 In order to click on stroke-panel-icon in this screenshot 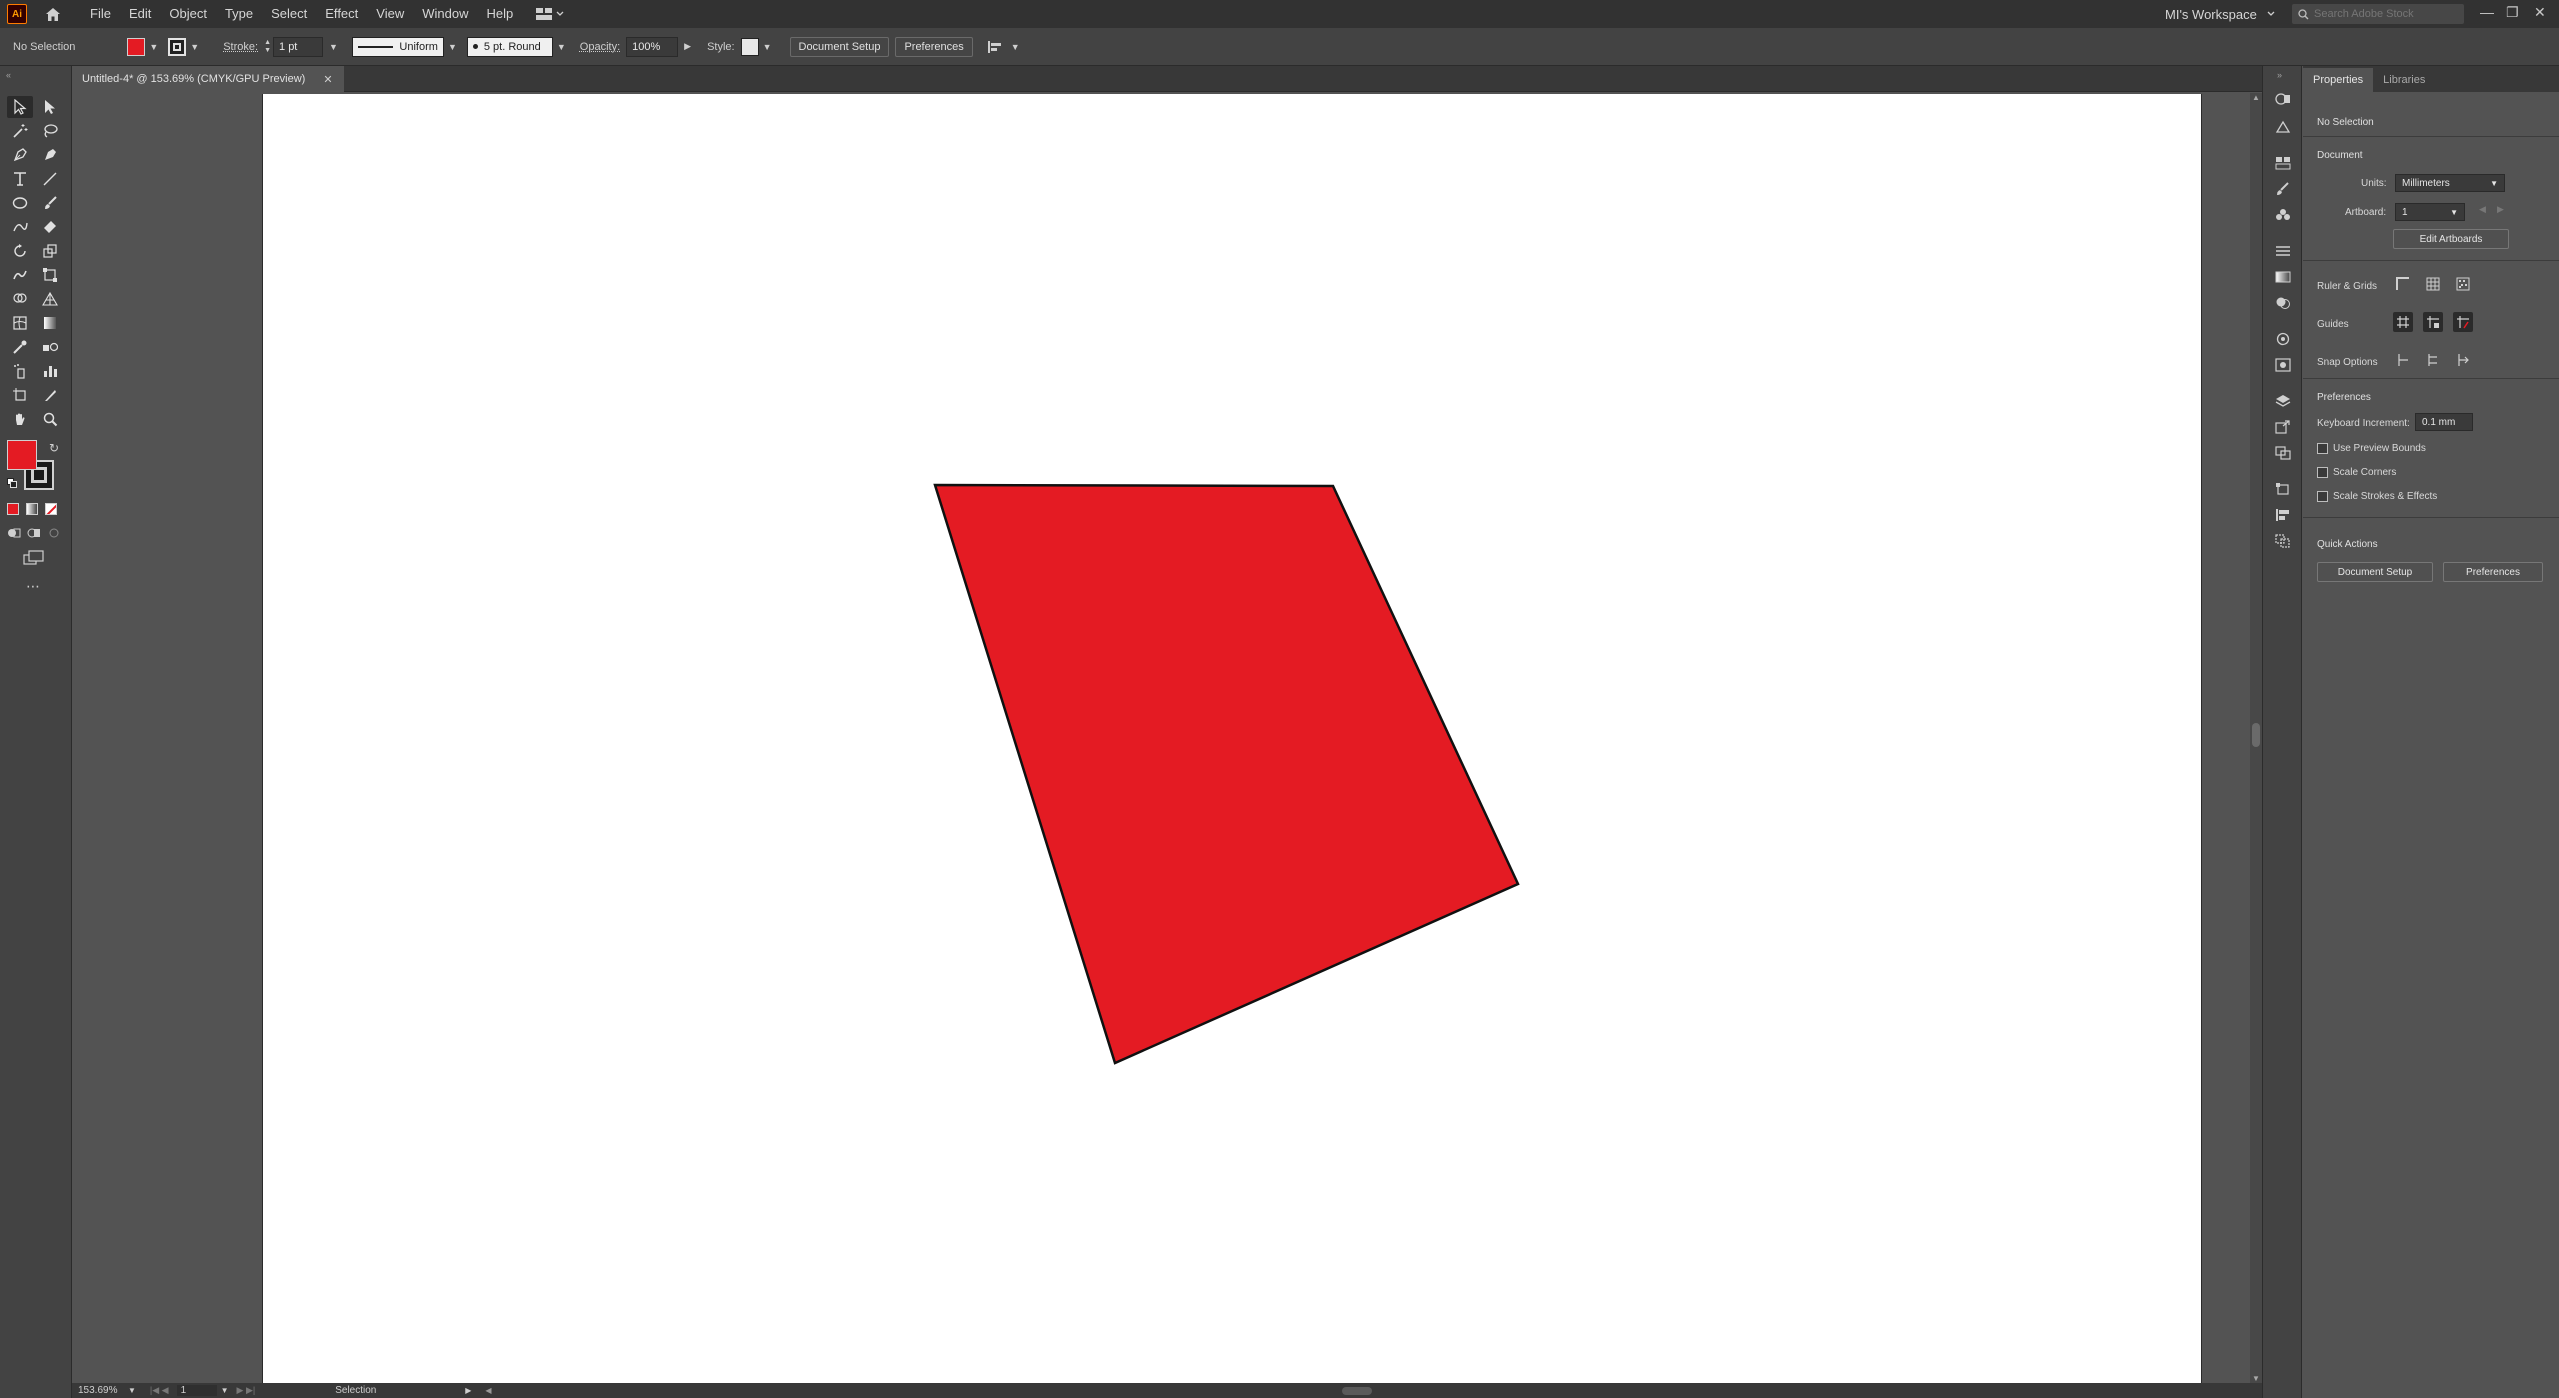, I will do `click(2283, 251)`.